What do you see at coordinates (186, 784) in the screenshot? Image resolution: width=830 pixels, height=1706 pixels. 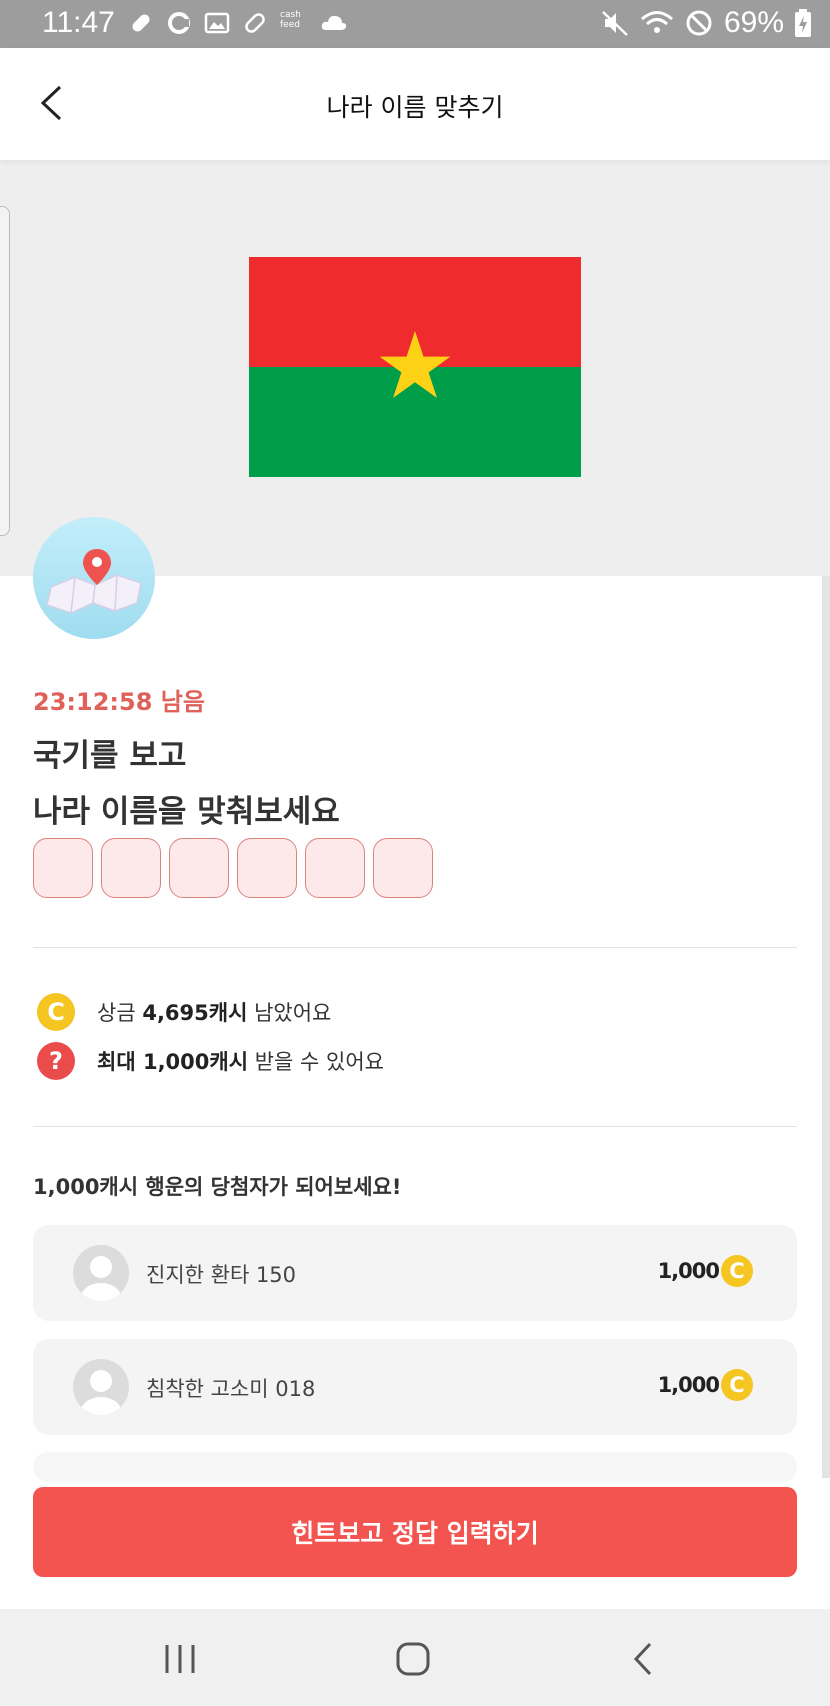 I see `question-text: 국기를 보고 나라 이름을 맞춰보세요` at bounding box center [186, 784].